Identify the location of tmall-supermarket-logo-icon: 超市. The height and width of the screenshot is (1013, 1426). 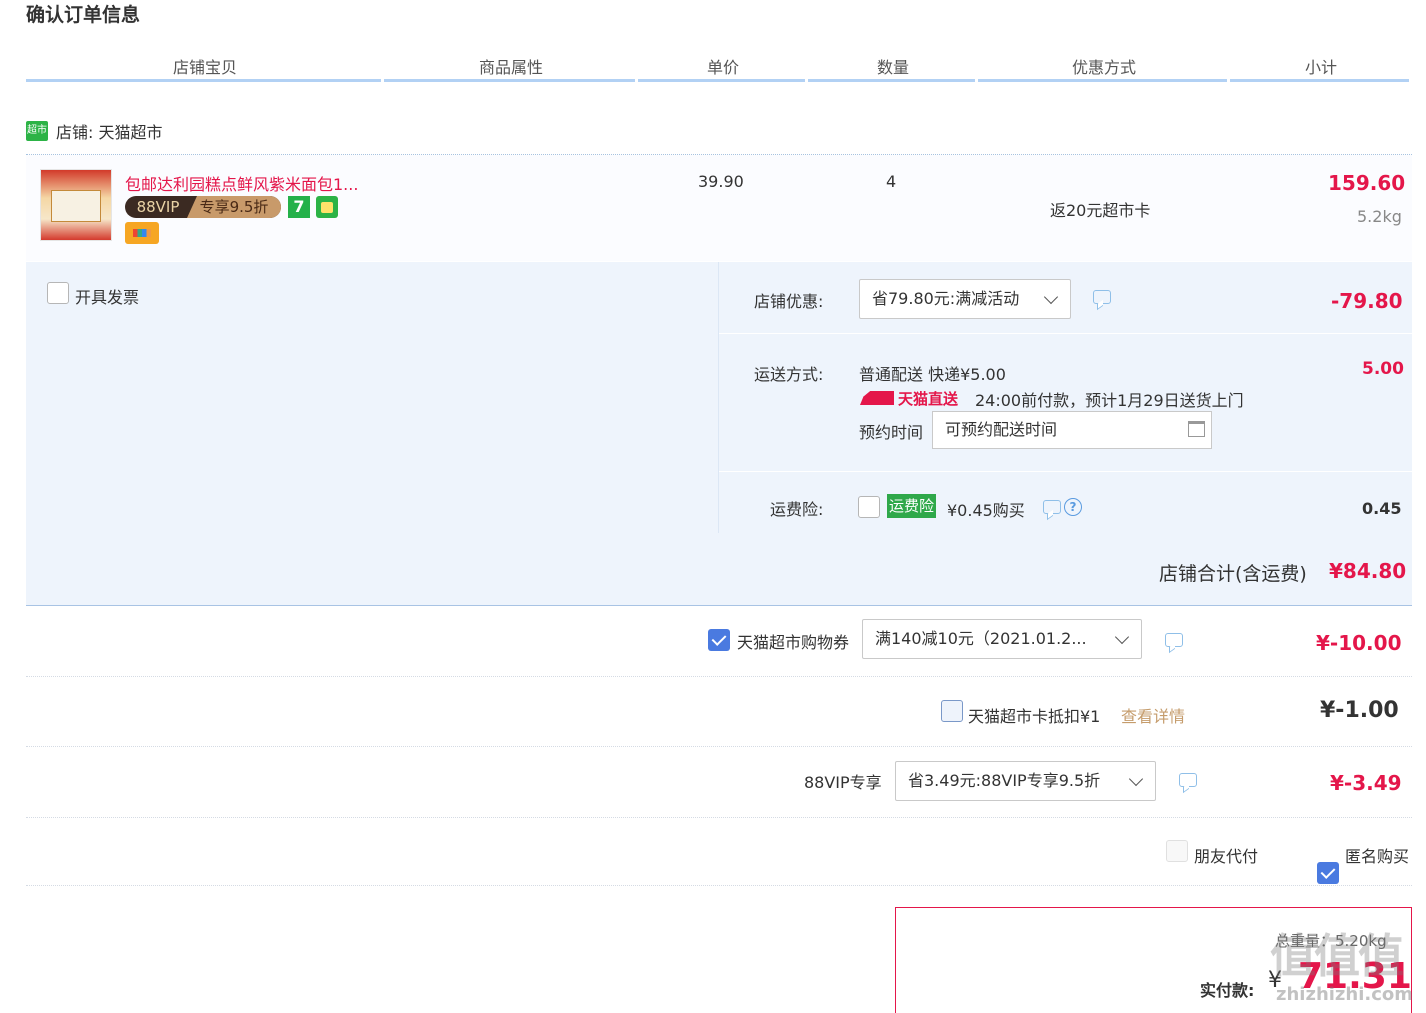
(37, 131).